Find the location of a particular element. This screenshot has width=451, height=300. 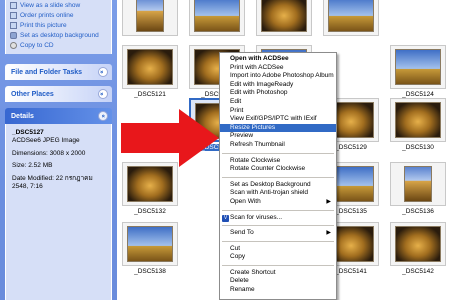

printer-icon is located at coordinates (13, 25).